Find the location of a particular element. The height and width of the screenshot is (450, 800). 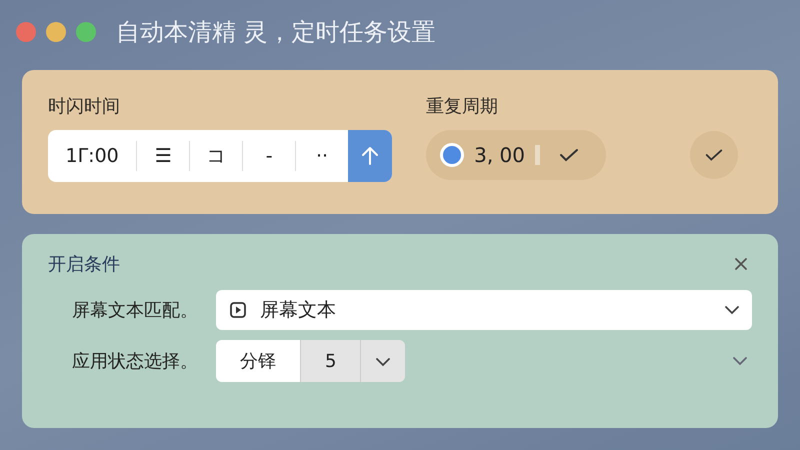

condition-label: 屏幕文本匹配。 is located at coordinates (134, 310).